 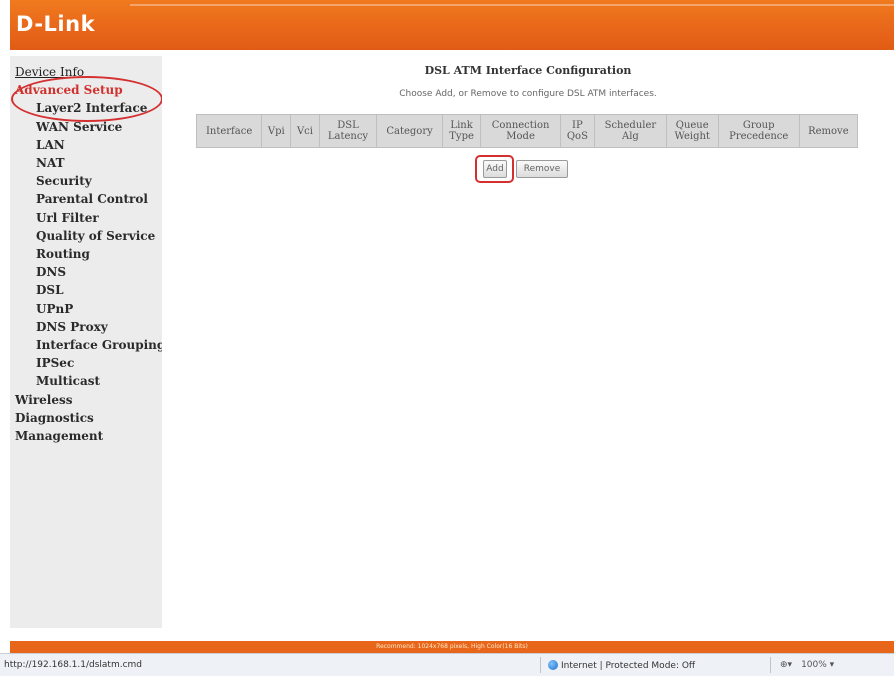 I want to click on sidebar-item-lan: LAN, so click(x=50, y=145).